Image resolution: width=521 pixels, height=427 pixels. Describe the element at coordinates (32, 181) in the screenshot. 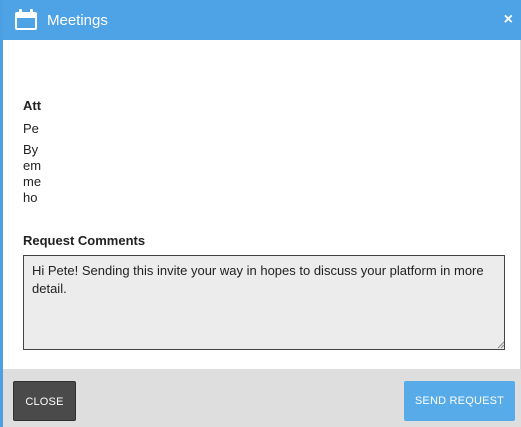

I see `attendee-description-line: me` at that location.